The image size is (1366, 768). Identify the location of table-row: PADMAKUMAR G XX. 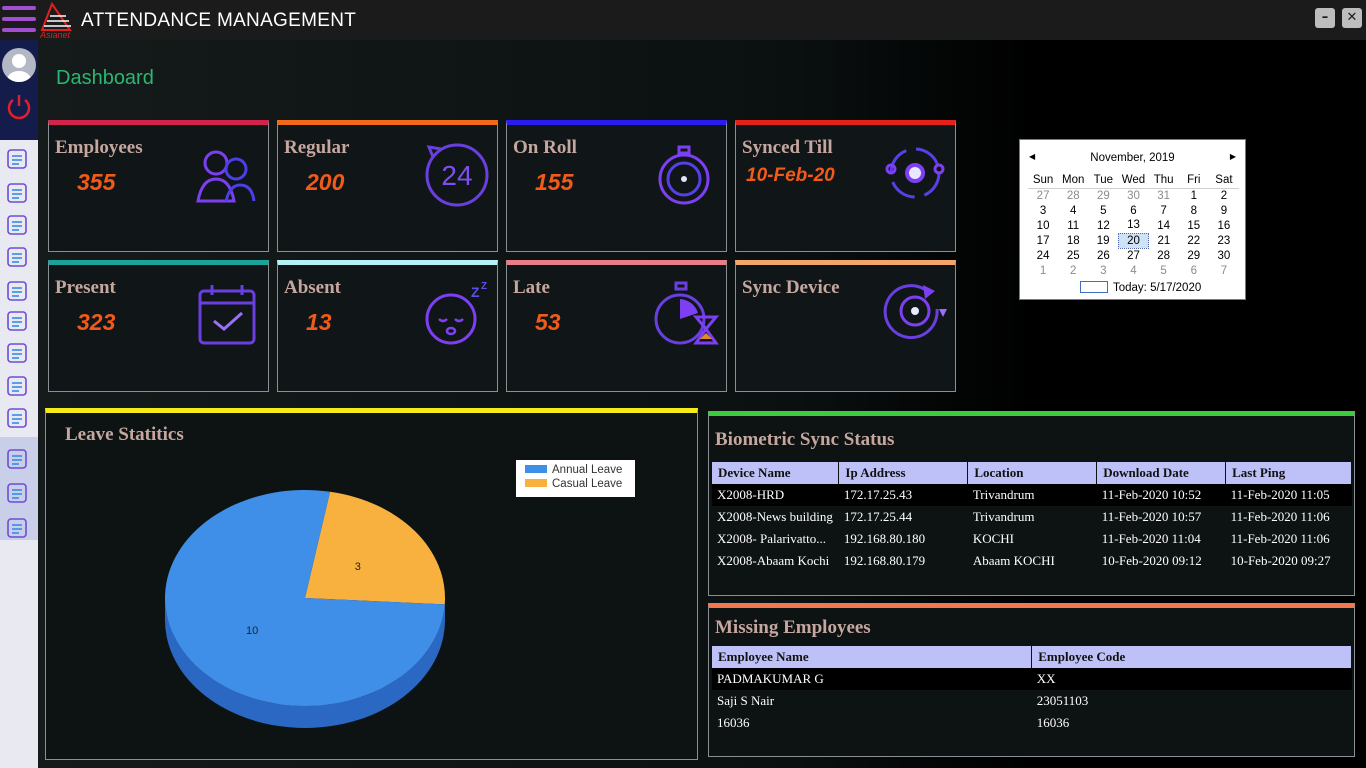
(1032, 679).